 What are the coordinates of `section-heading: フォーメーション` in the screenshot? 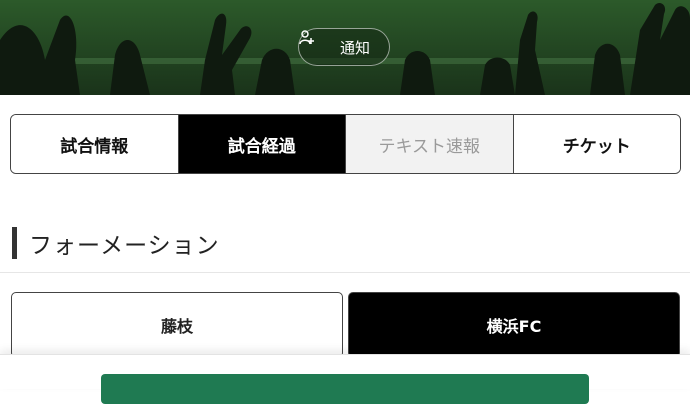 It's located at (116, 243).